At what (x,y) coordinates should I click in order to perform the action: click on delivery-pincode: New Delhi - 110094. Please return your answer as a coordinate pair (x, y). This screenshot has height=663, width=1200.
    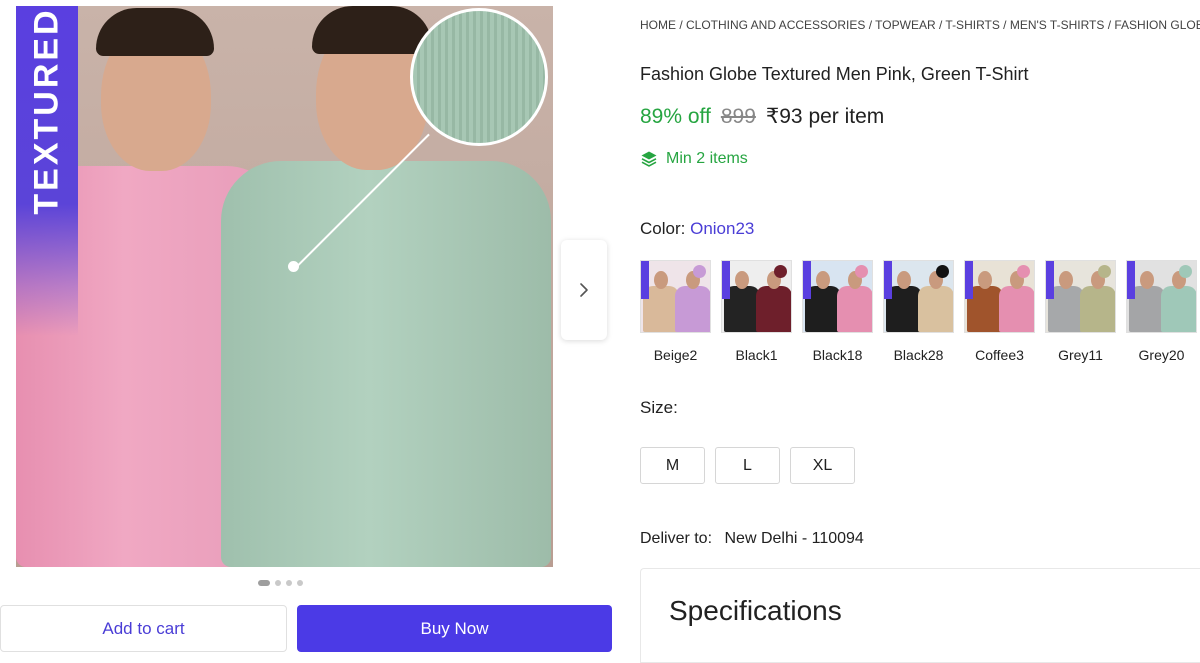
    Looking at the image, I should click on (794, 538).